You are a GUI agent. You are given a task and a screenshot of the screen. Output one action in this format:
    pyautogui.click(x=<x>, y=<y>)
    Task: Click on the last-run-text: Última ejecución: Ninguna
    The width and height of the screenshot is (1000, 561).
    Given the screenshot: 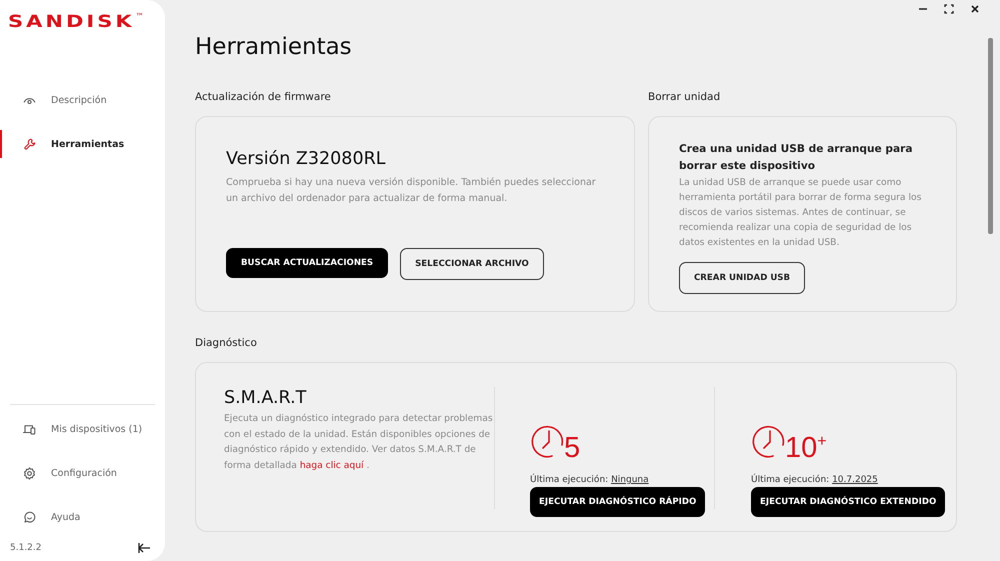 What is the action you would take?
    pyautogui.click(x=590, y=480)
    